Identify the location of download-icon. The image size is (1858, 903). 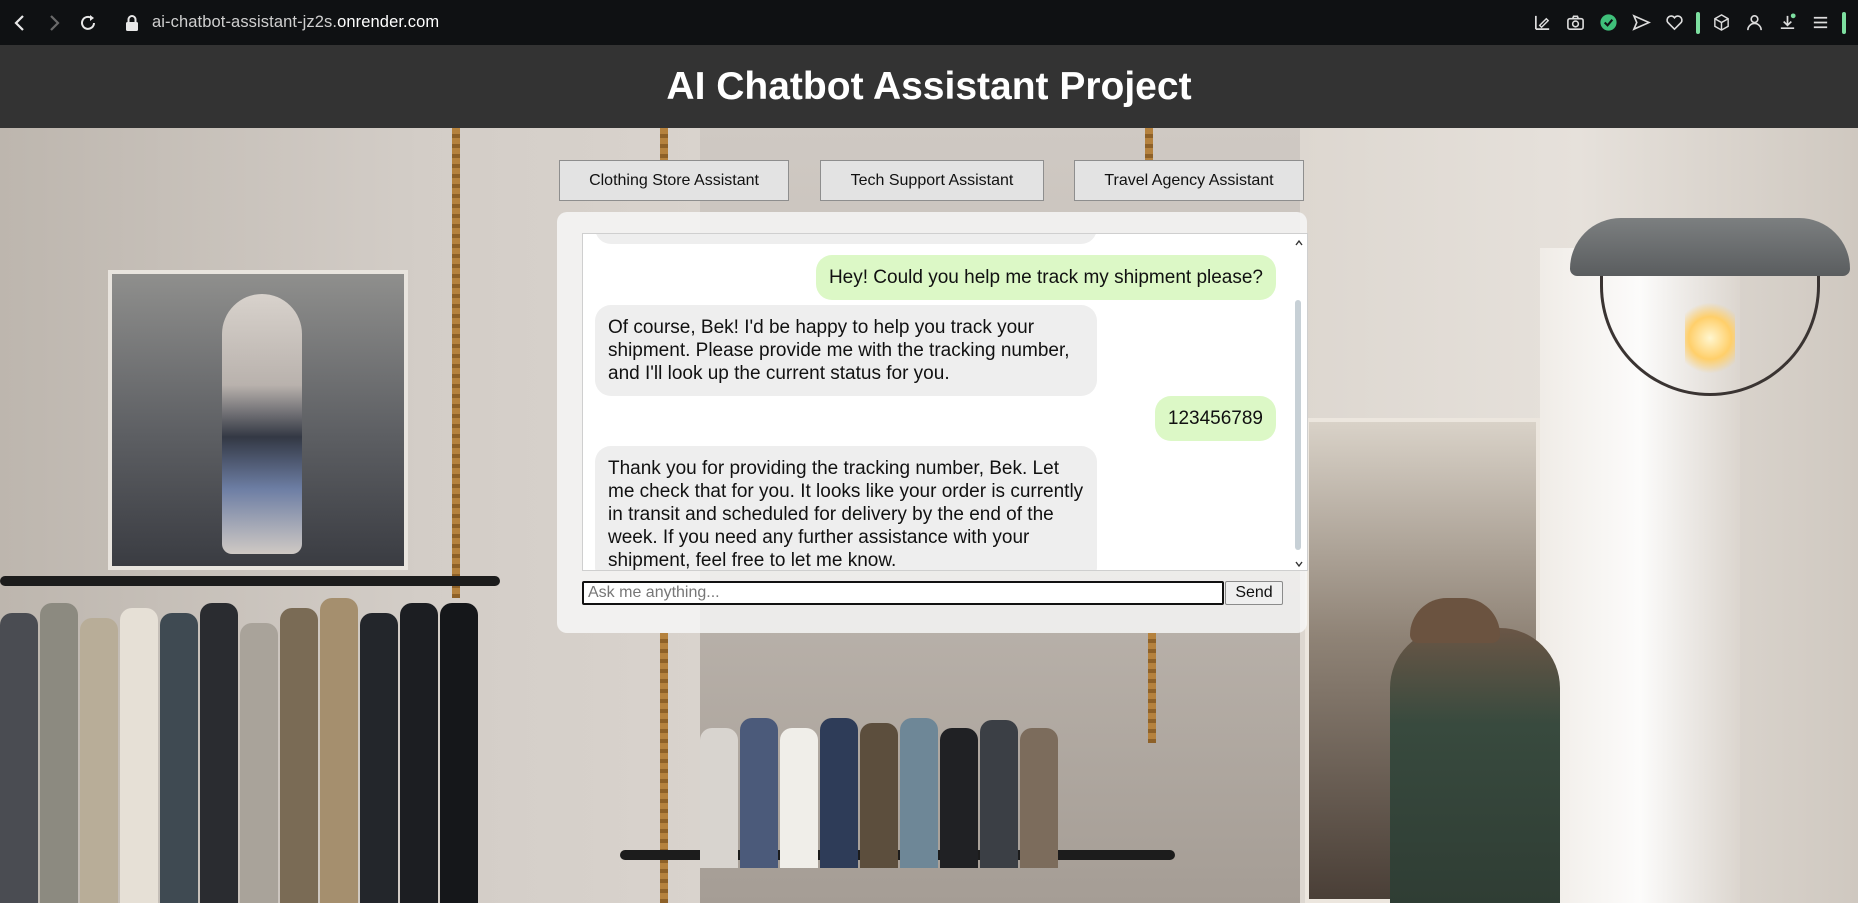
(1788, 21).